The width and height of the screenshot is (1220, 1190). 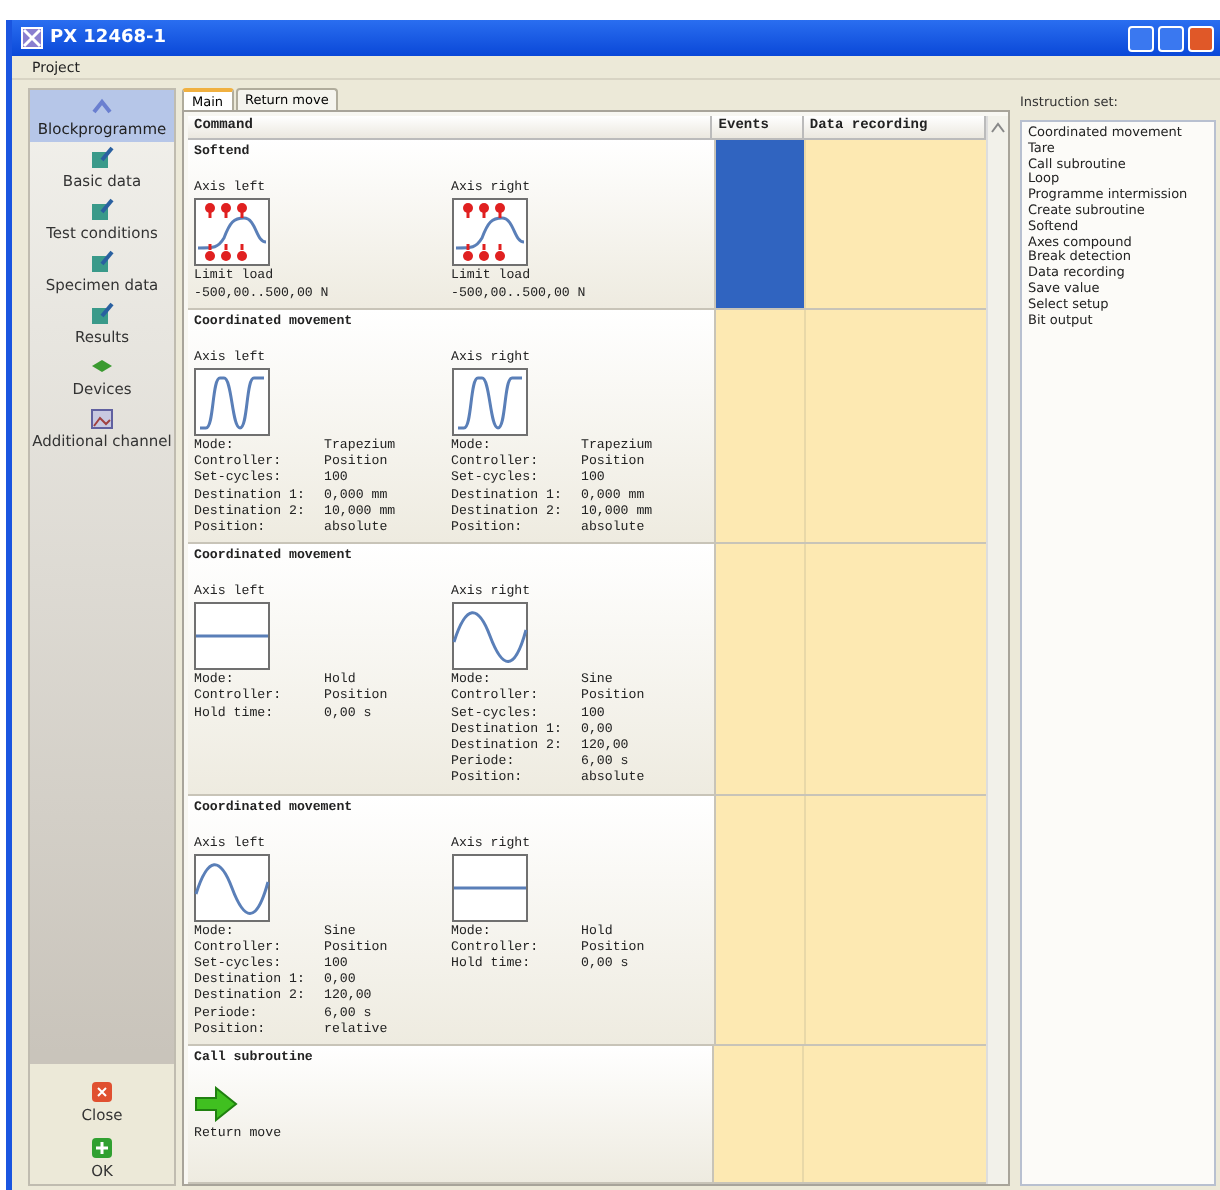 What do you see at coordinates (109, 38) in the screenshot?
I see `window-title: PX 12468-1` at bounding box center [109, 38].